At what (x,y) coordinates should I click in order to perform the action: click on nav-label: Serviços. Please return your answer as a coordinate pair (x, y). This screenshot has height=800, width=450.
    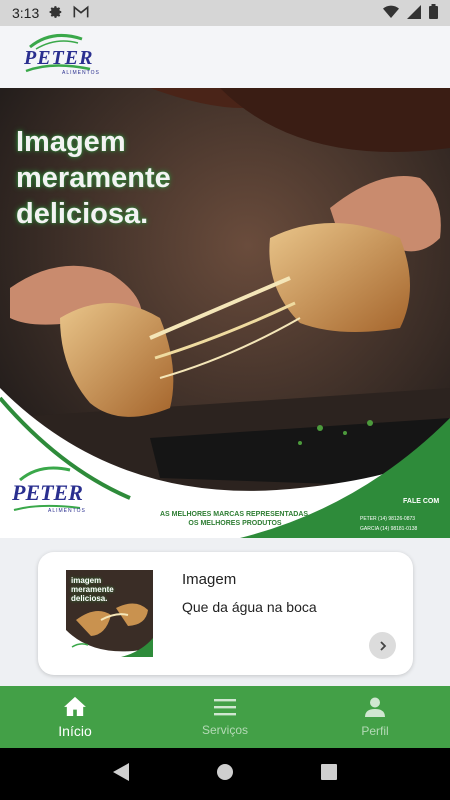
    Looking at the image, I should click on (224, 729).